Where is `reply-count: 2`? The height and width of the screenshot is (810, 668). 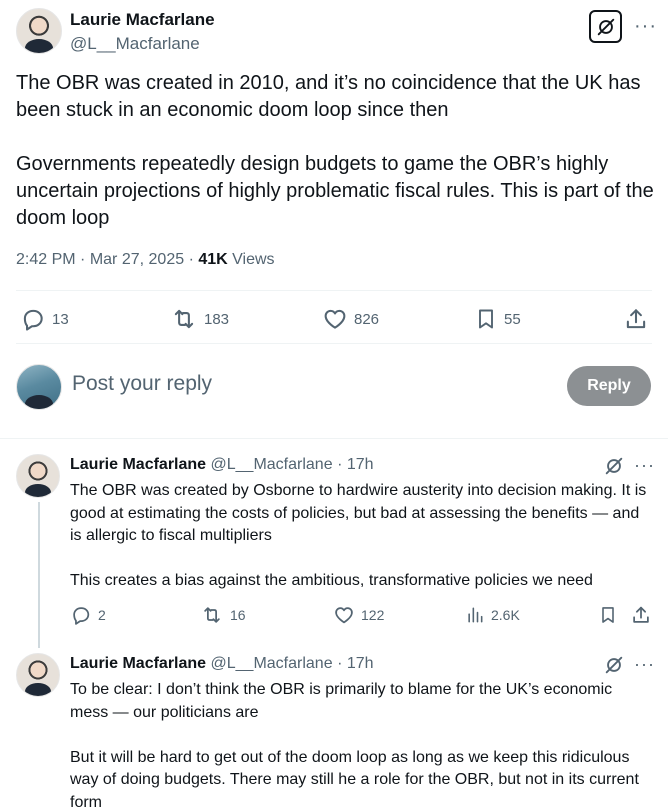
reply-count: 2 is located at coordinates (102, 615).